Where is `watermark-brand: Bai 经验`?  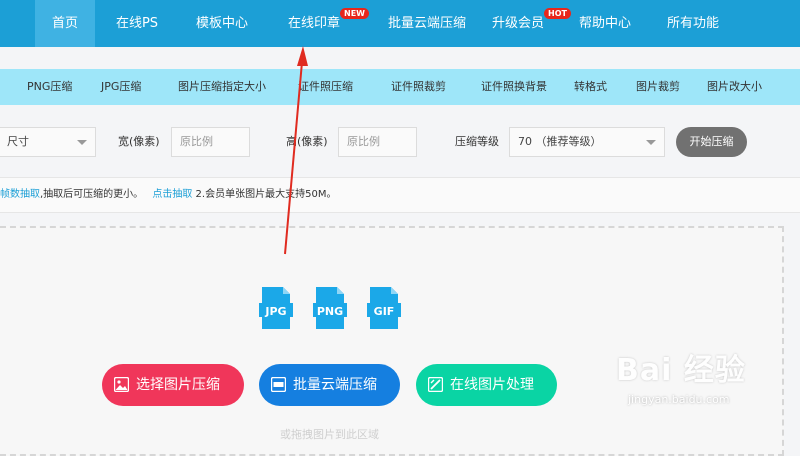 watermark-brand: Bai 经验 is located at coordinates (681, 370).